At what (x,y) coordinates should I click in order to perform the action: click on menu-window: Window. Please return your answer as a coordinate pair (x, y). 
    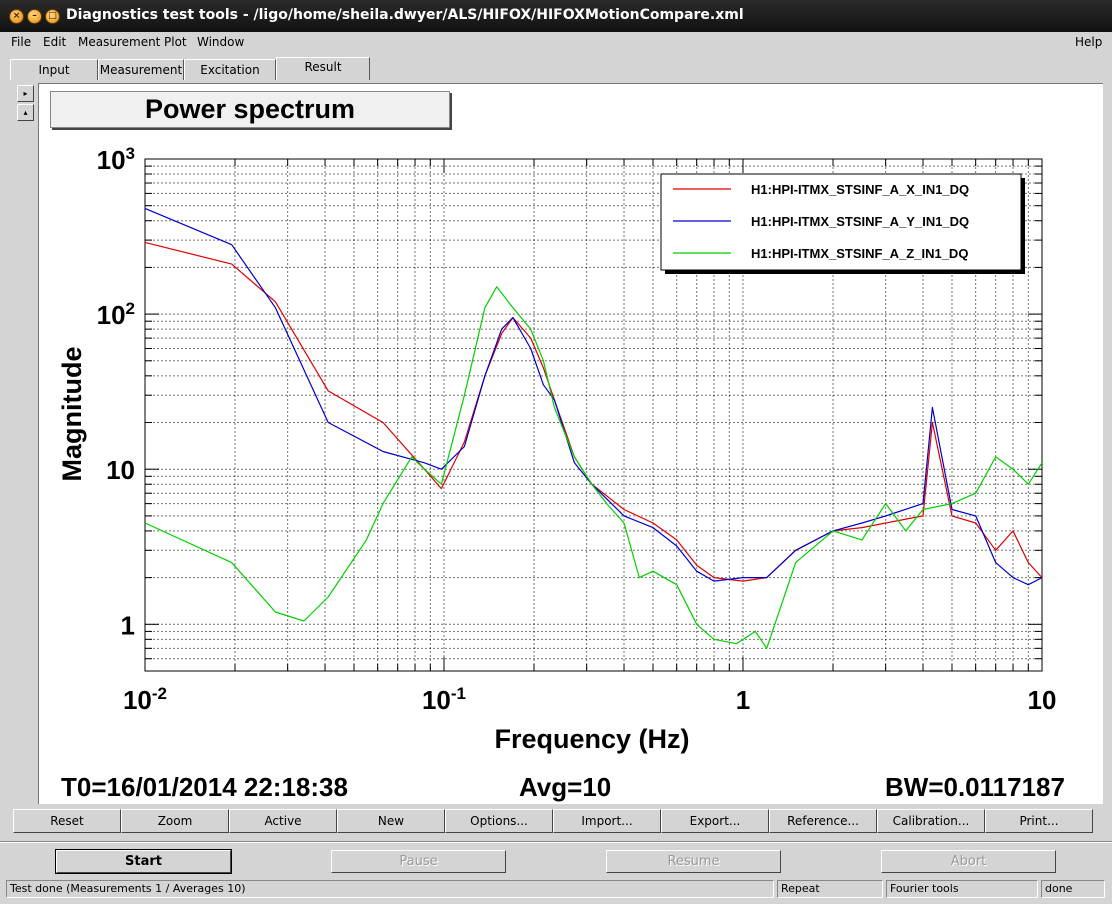
    Looking at the image, I should click on (220, 42).